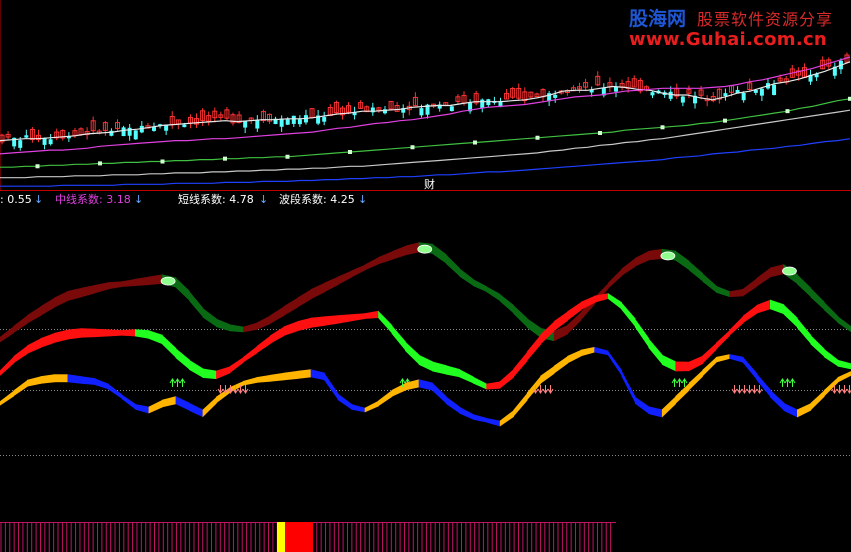 This screenshot has height=552, width=851. I want to click on legend-arrow-2: ↓, so click(139, 199).